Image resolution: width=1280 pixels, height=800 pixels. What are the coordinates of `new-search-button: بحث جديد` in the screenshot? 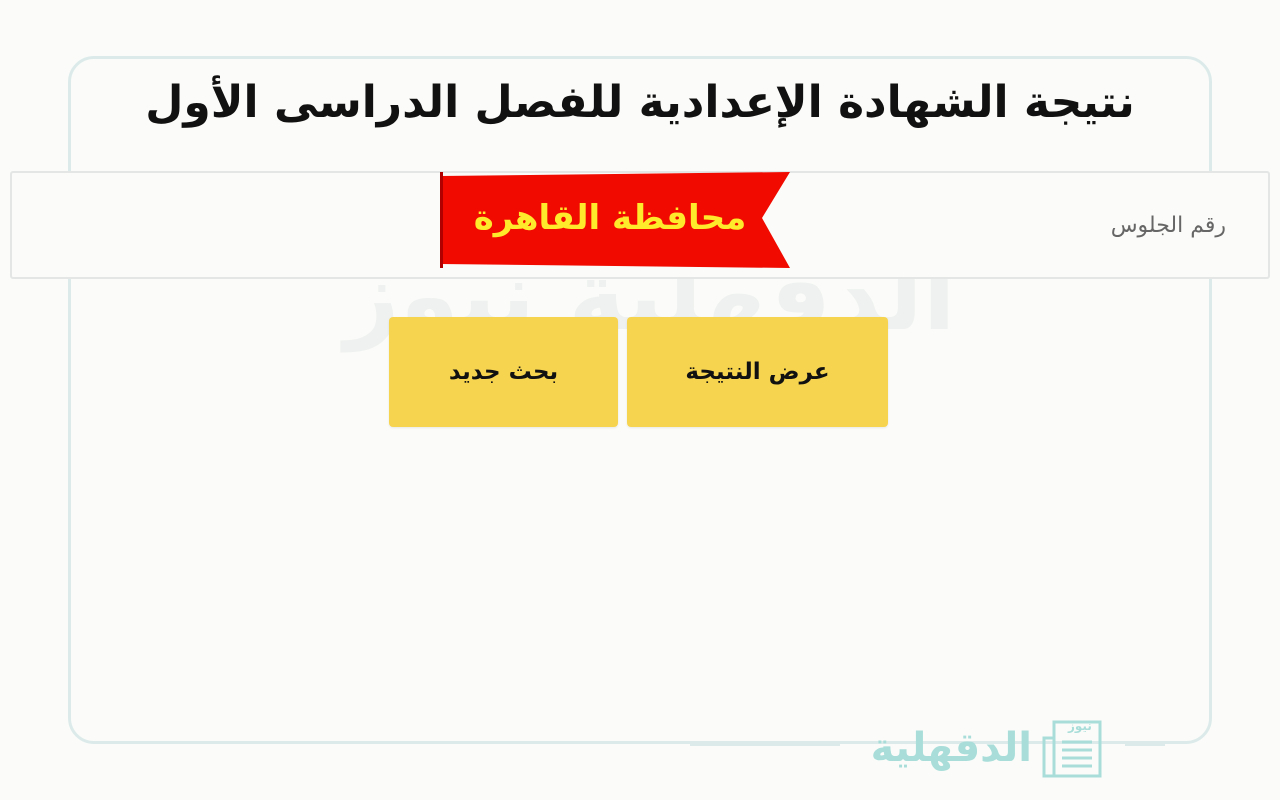 It's located at (503, 372).